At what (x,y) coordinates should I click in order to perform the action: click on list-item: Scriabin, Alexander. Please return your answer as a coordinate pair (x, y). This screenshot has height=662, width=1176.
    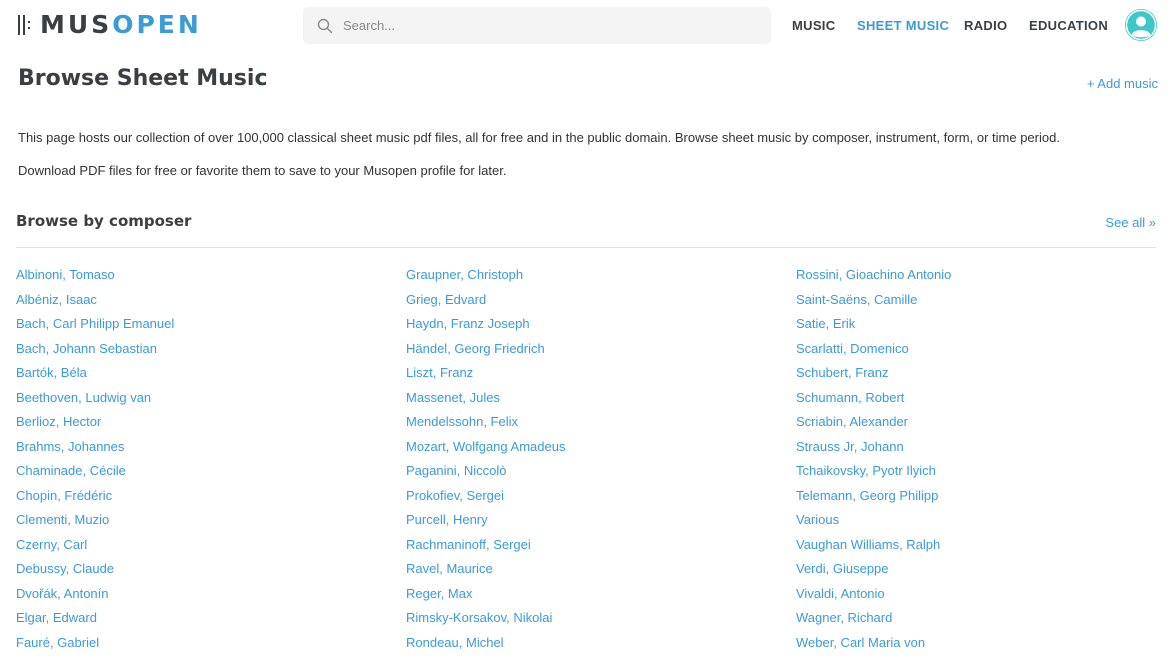
    Looking at the image, I should click on (873, 425).